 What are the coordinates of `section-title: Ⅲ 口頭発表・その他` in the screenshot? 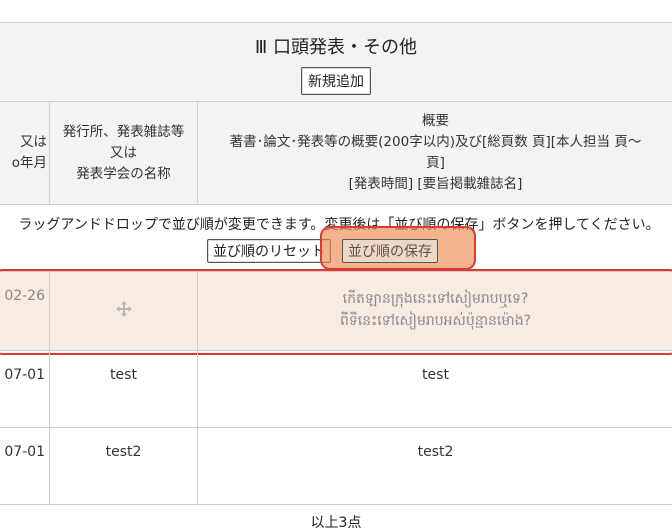 It's located at (336, 47).